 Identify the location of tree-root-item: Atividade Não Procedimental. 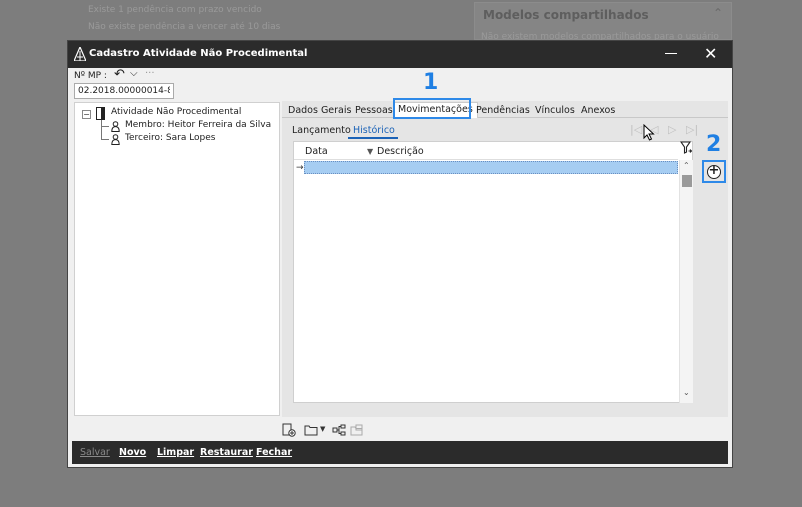
(176, 112).